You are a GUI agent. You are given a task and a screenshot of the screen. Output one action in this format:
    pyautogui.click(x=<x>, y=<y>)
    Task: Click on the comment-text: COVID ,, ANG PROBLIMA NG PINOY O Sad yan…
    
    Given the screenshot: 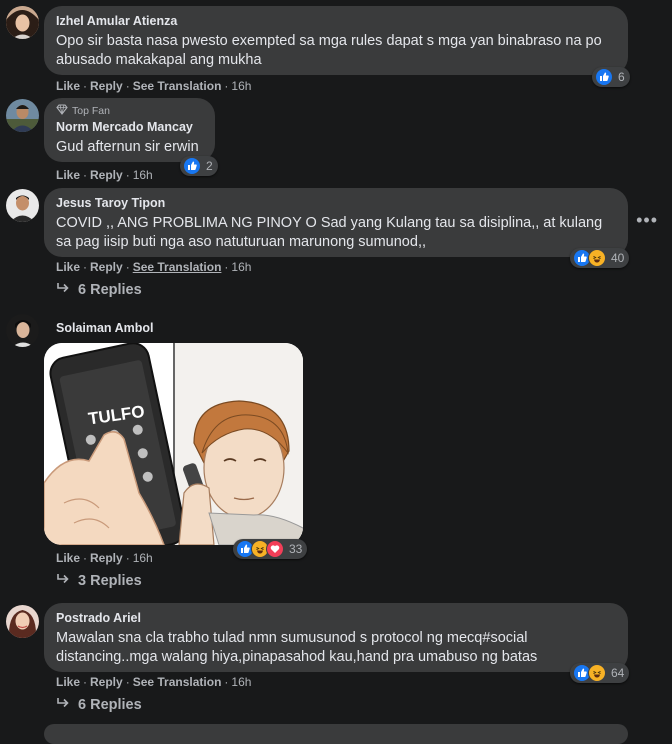 What is the action you would take?
    pyautogui.click(x=329, y=232)
    